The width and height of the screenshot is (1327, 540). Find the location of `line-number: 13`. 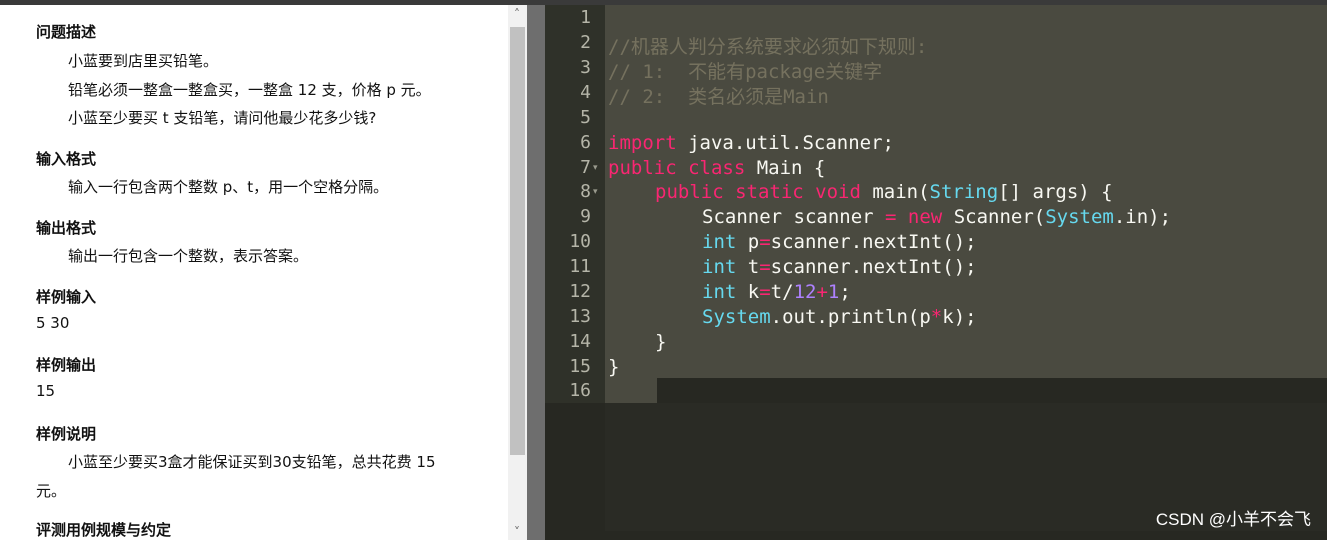

line-number: 13 is located at coordinates (580, 316).